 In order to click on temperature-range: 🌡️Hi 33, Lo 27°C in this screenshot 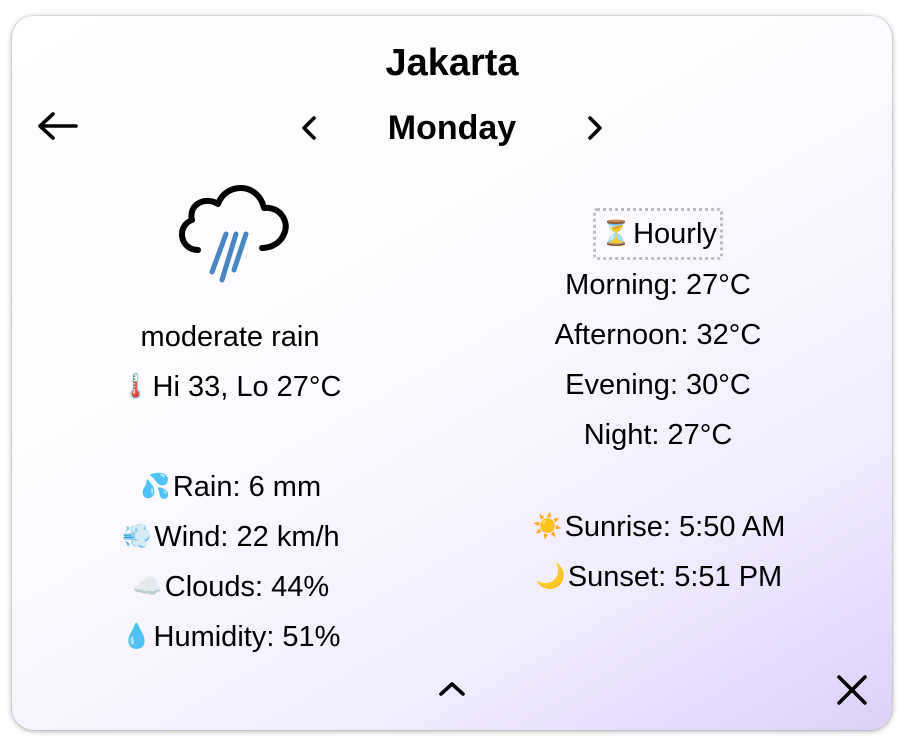, I will do `click(230, 387)`.